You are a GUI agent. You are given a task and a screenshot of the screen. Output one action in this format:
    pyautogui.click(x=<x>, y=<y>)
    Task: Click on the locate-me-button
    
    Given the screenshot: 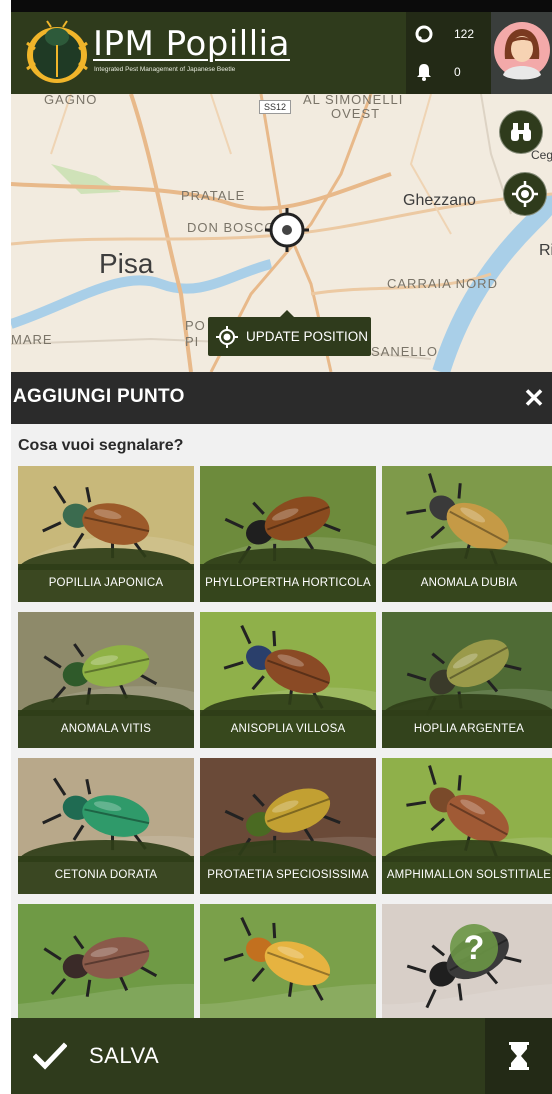 What is the action you would take?
    pyautogui.click(x=525, y=194)
    